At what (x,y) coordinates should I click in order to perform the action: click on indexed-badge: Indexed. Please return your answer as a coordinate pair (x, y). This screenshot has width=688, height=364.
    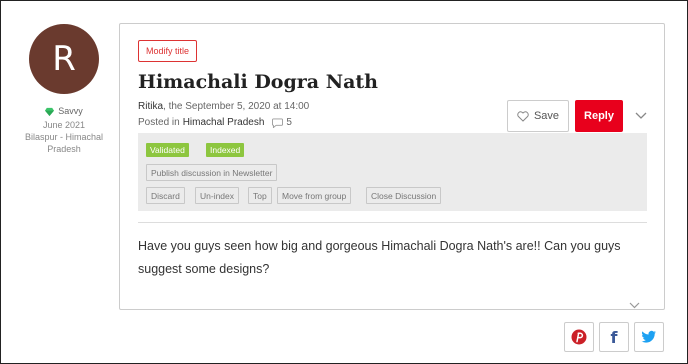
    Looking at the image, I should click on (225, 150).